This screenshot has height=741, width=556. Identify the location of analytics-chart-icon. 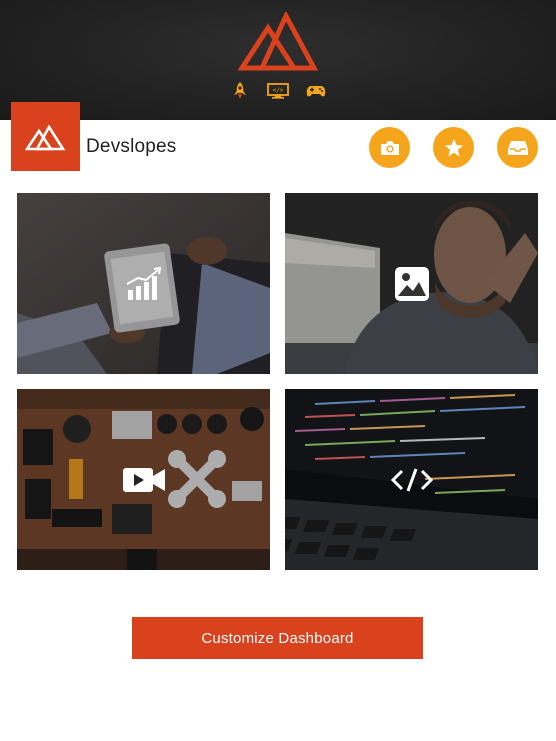
(143, 283).